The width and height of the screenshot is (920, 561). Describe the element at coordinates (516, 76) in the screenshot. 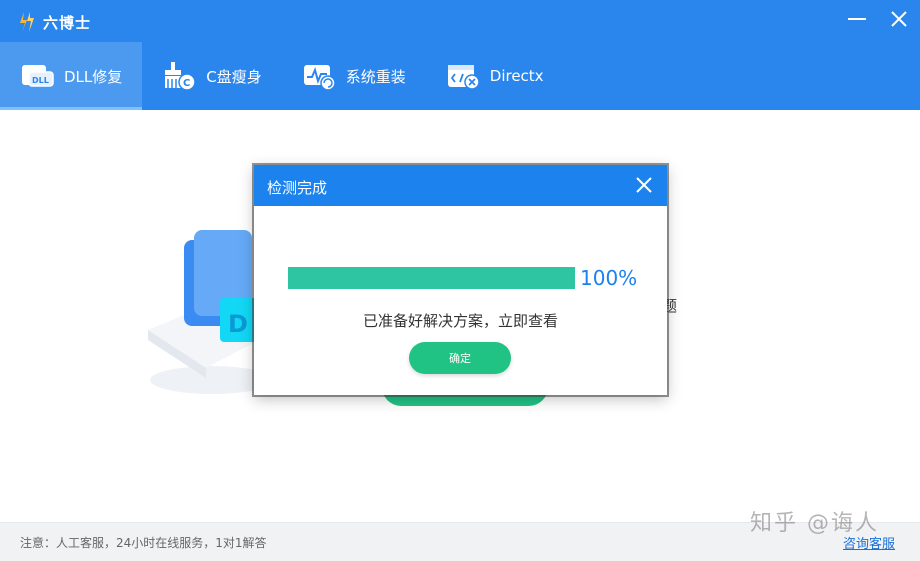

I see `tab-label: Directx` at that location.